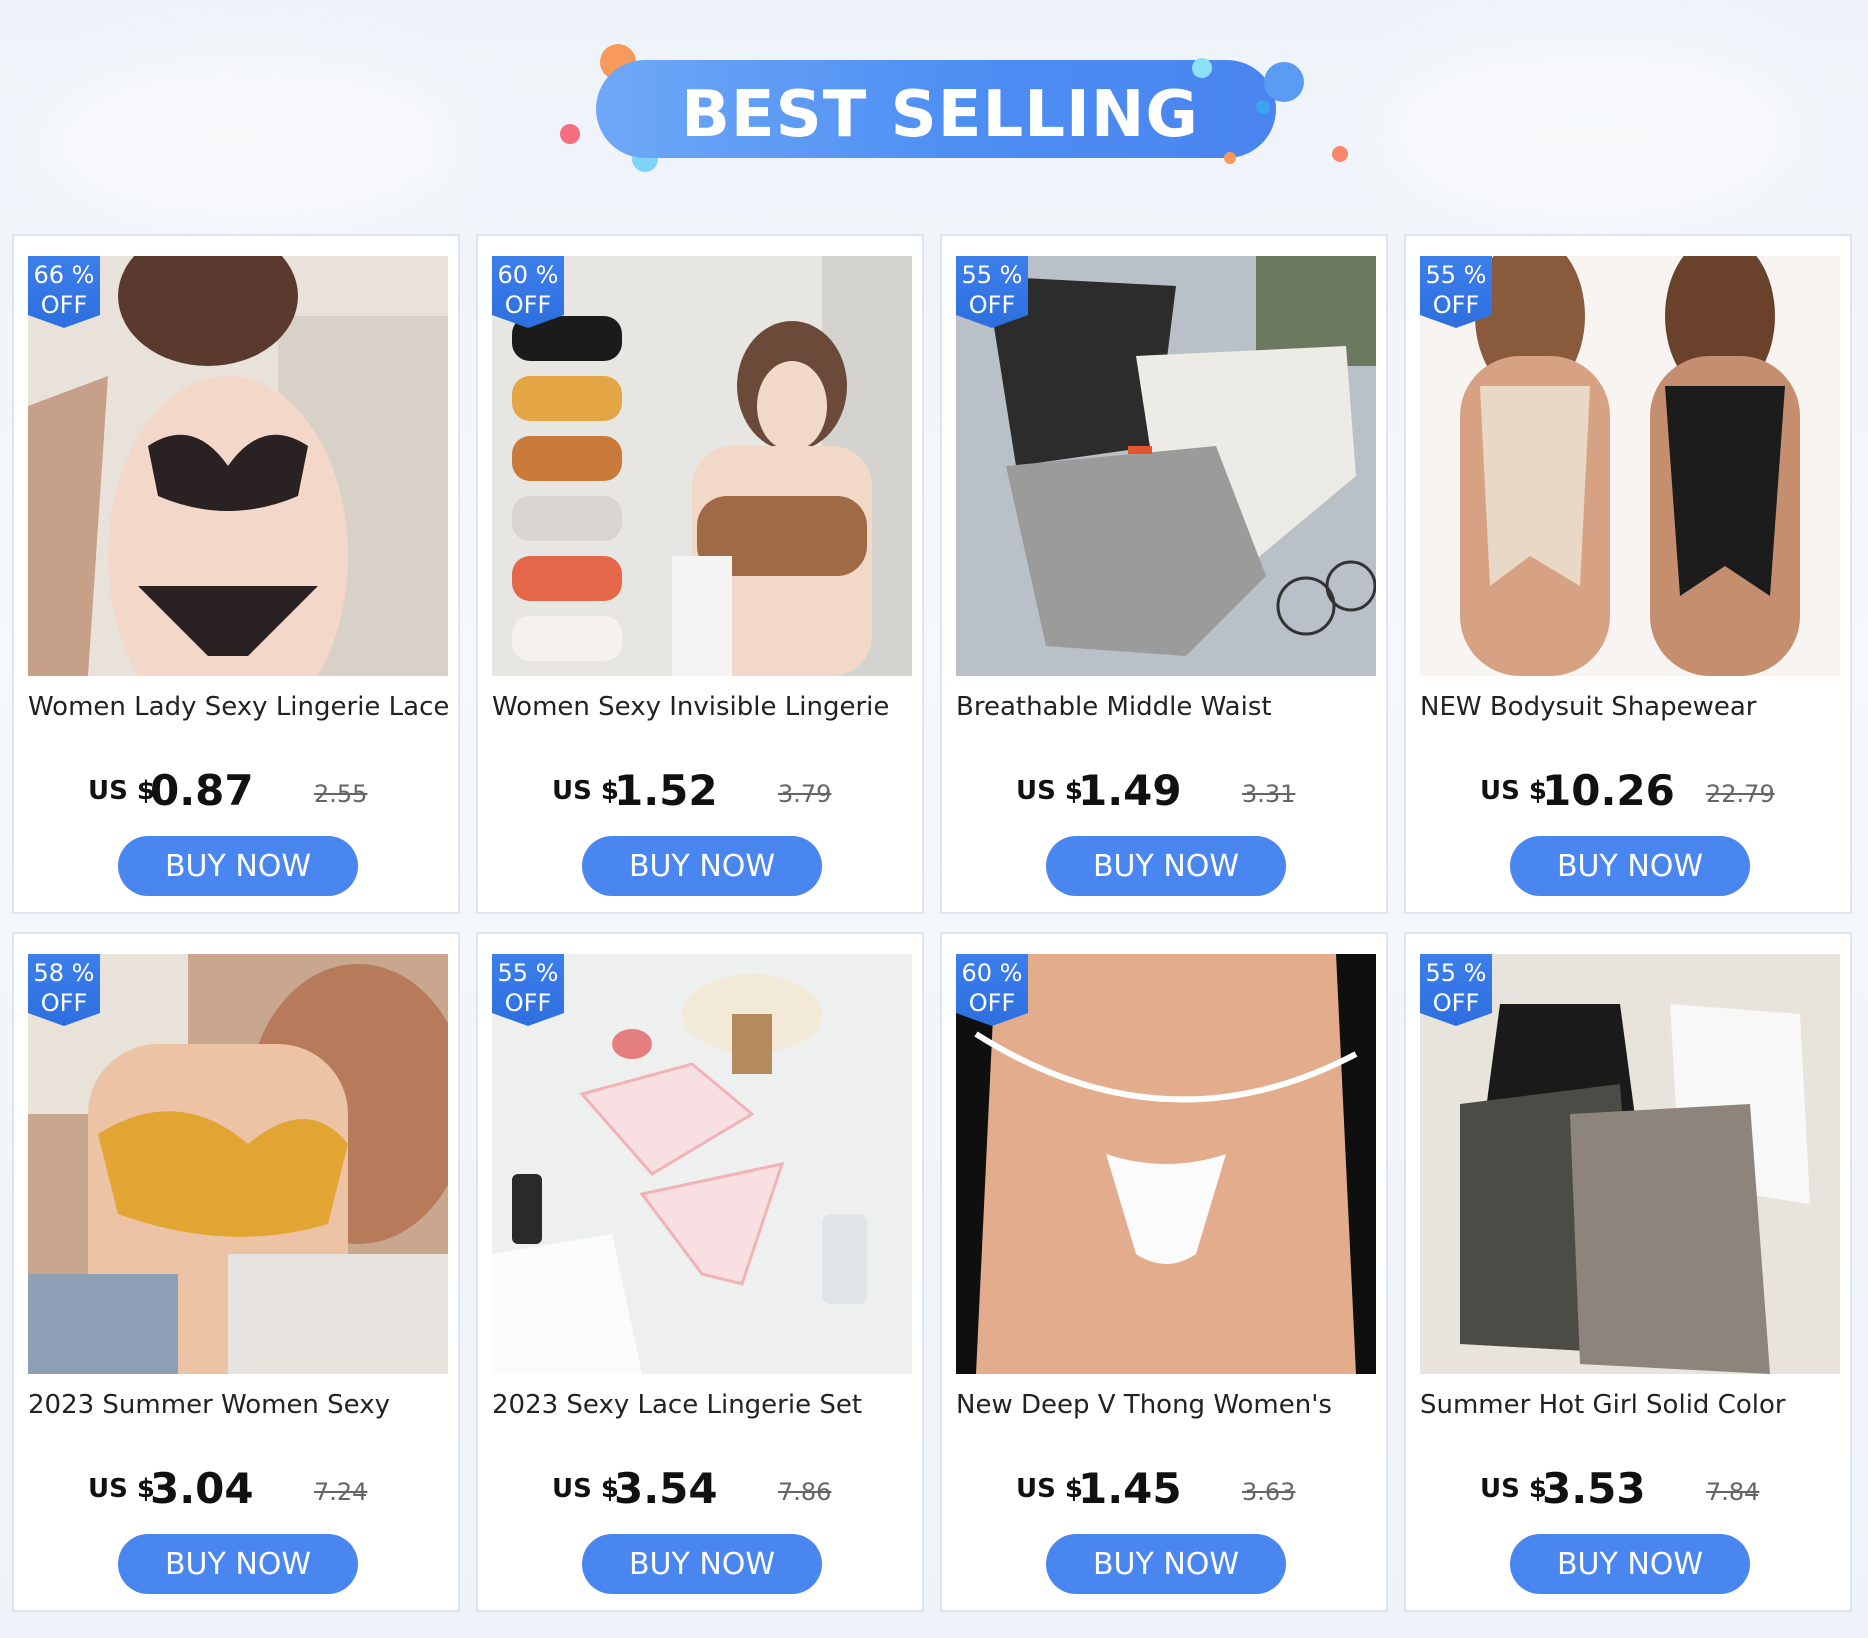  I want to click on price-row: US $ 10.26 22.79, so click(1628, 791).